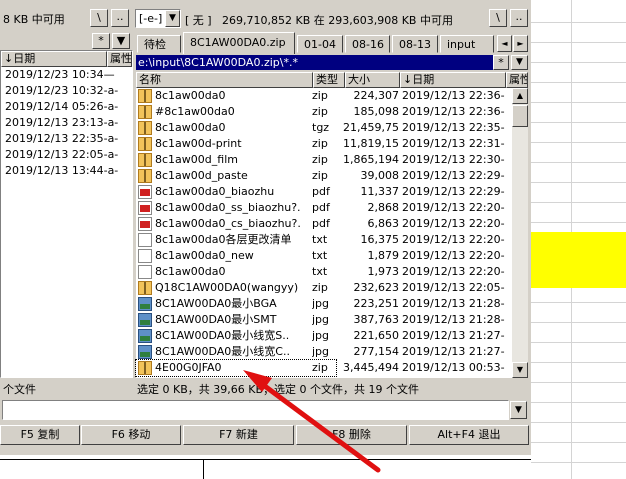 The image size is (626, 479). Describe the element at coordinates (239, 43) in the screenshot. I see `tab-1: 8C1AW00DA0.zip` at that location.